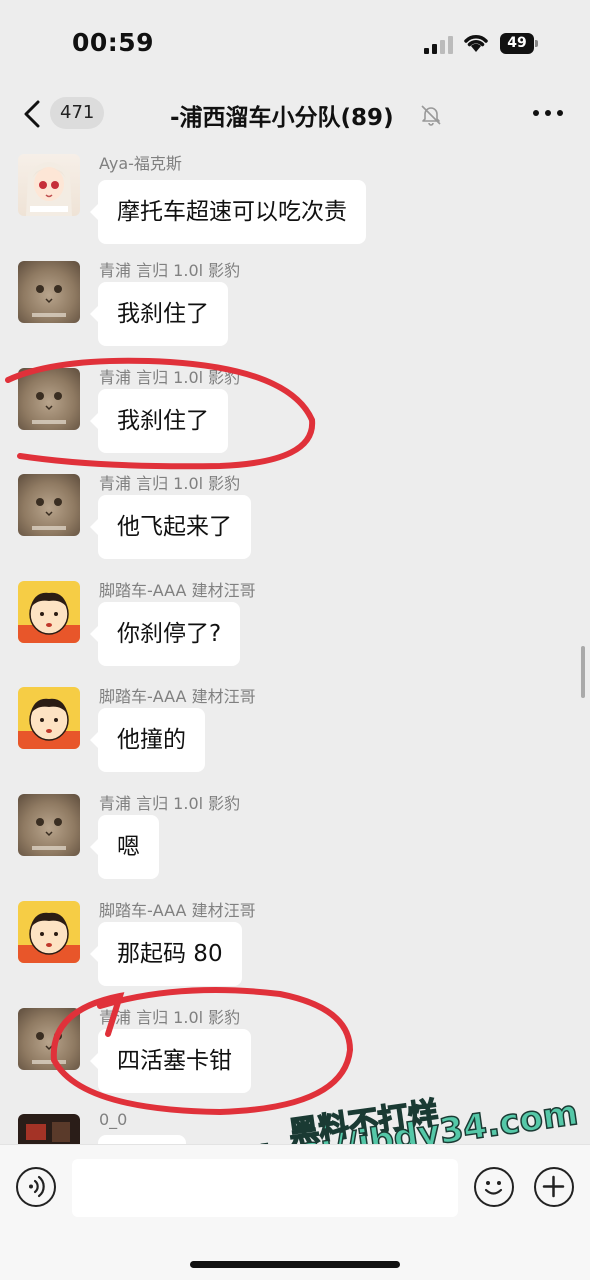 This screenshot has height=1280, width=590. What do you see at coordinates (113, 42) in the screenshot?
I see `status-time: 00:59` at bounding box center [113, 42].